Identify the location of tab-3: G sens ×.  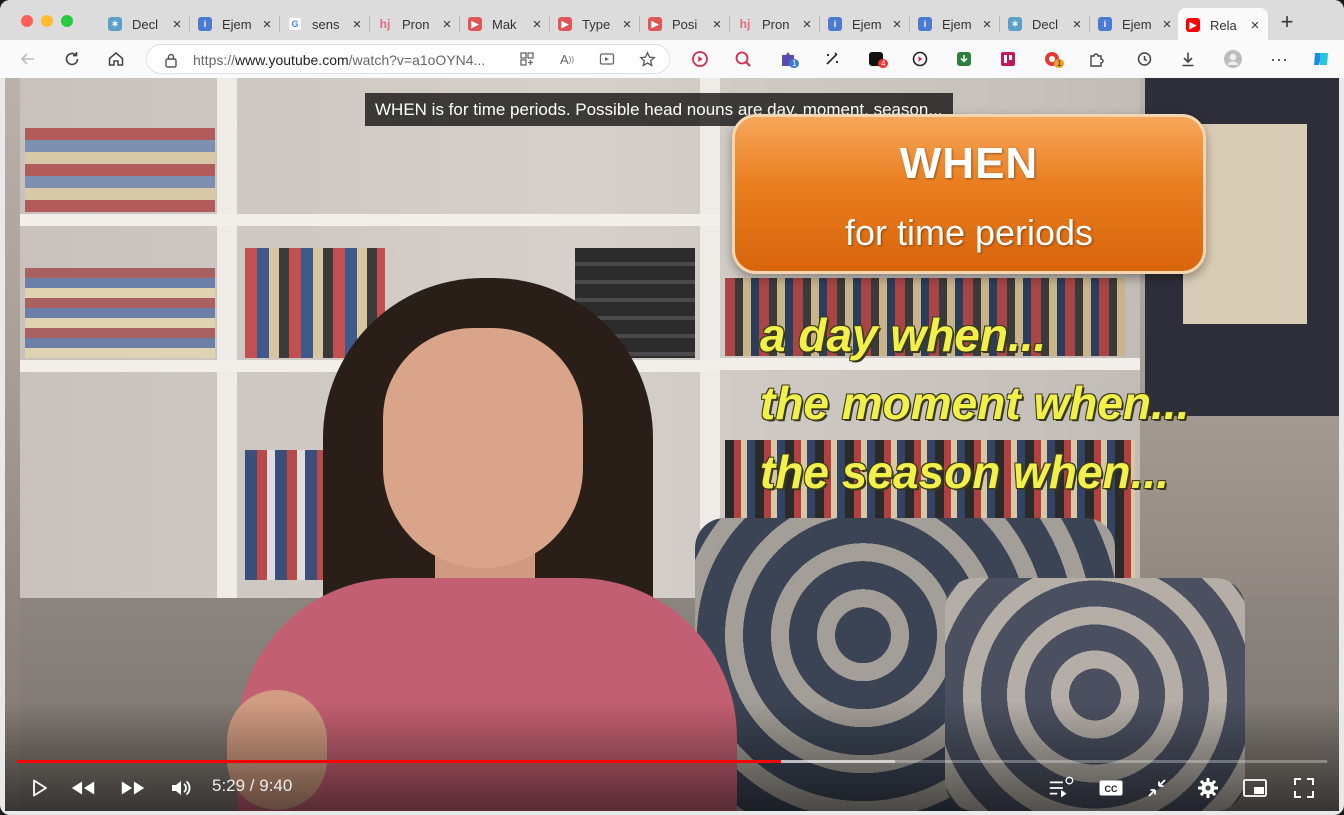
(325, 24).